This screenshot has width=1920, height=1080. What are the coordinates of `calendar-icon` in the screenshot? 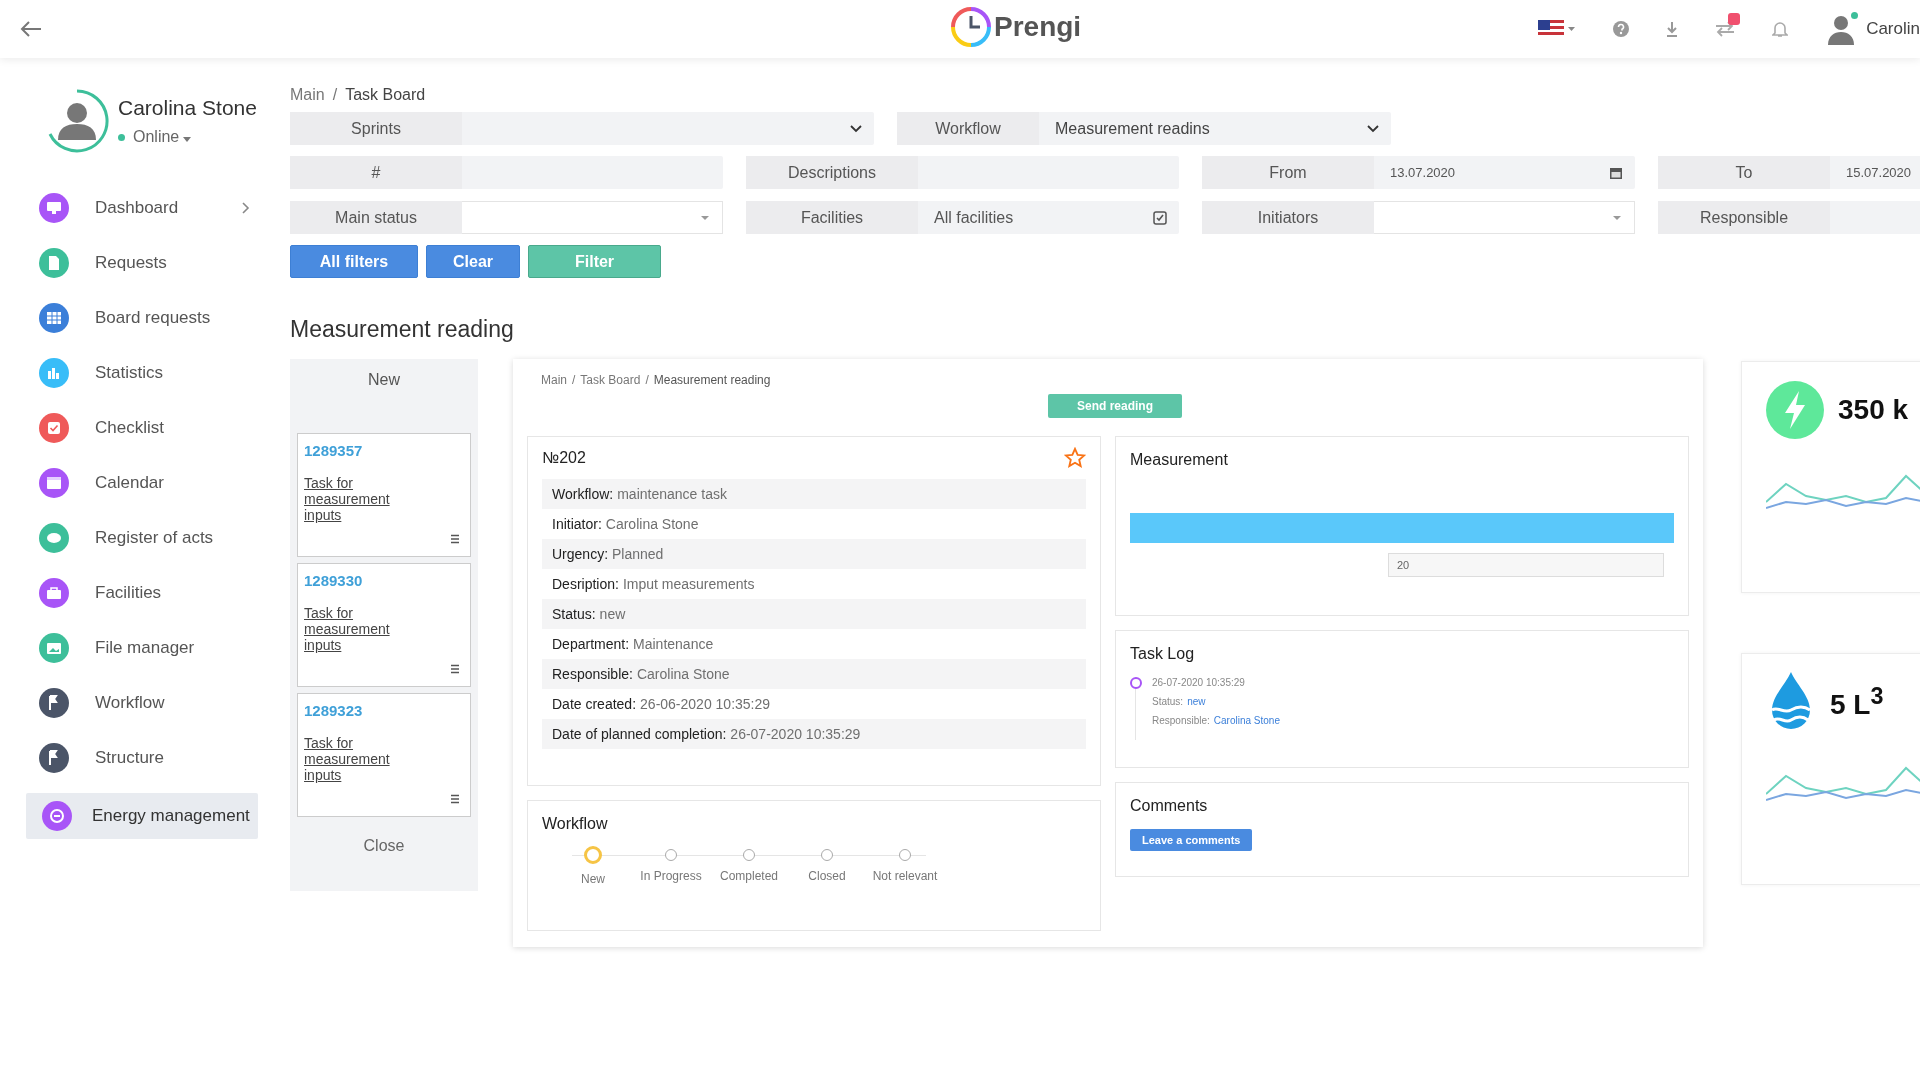 It's located at (1616, 172).